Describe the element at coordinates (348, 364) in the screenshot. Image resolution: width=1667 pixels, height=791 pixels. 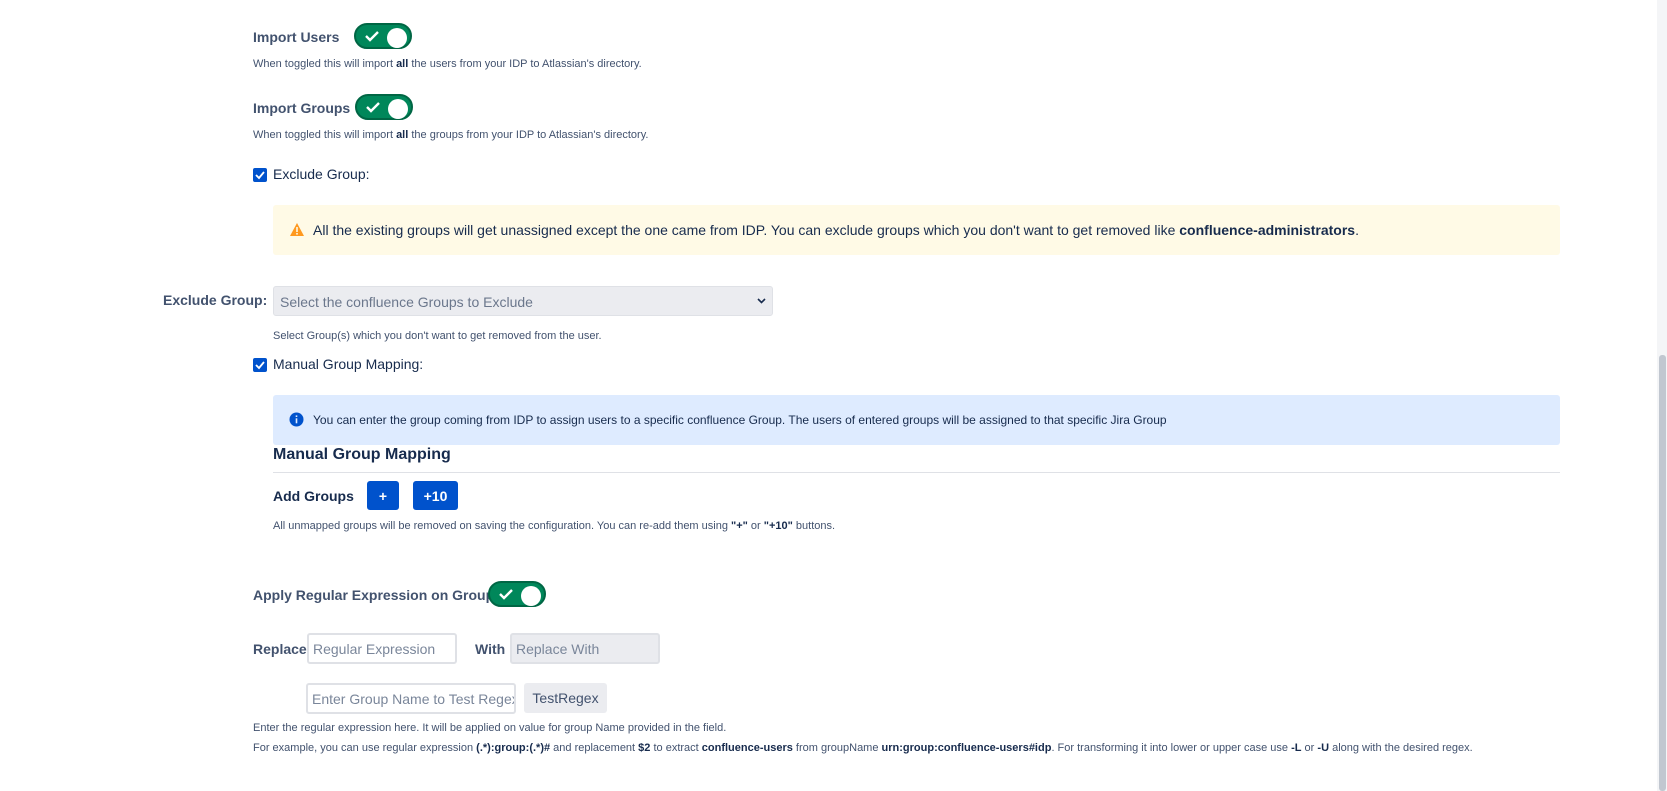
I see `manual-mapping-checkbox-label: Manual Group Mapping:` at that location.